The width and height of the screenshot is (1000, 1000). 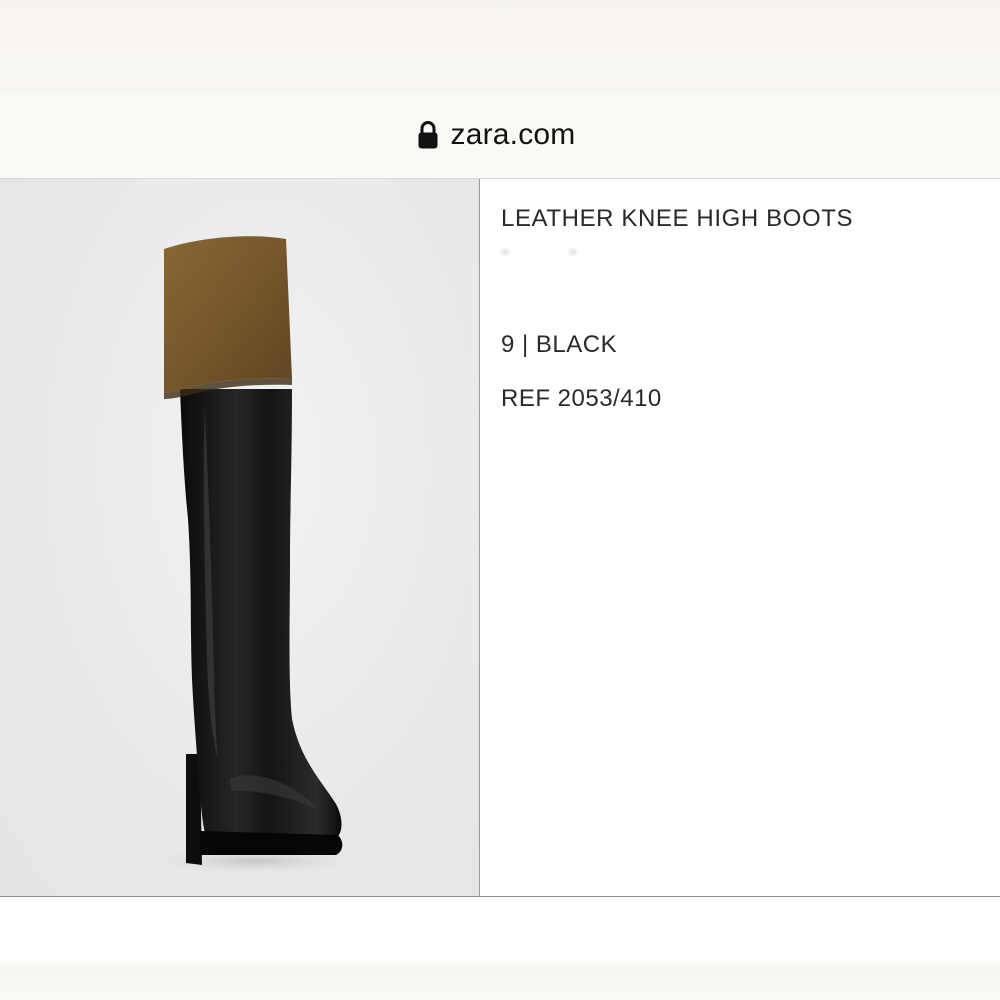 I want to click on boot-cuff, so click(x=228, y=314).